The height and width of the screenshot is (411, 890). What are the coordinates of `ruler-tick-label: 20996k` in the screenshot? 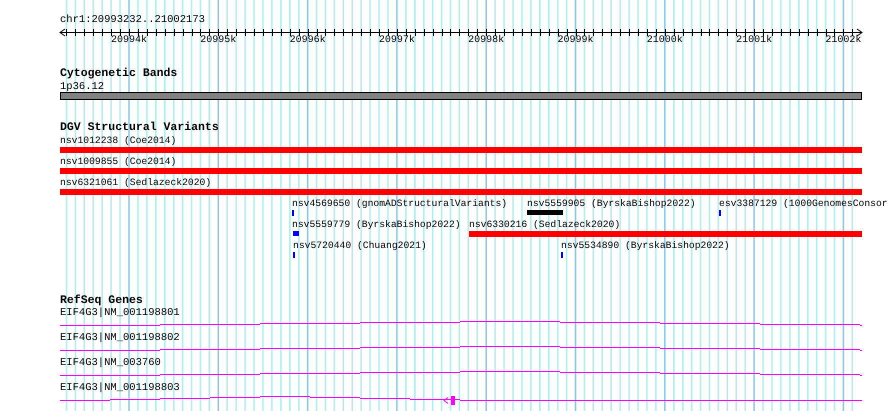 It's located at (308, 41).